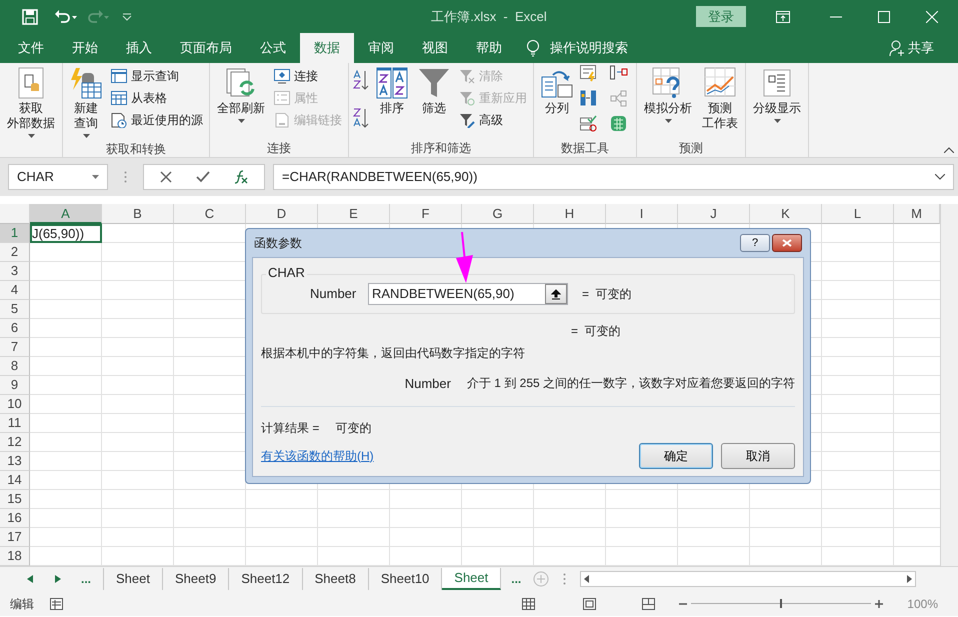 This screenshot has height=617, width=958. Describe the element at coordinates (619, 123) in the screenshot. I see `data-model-icon` at that location.